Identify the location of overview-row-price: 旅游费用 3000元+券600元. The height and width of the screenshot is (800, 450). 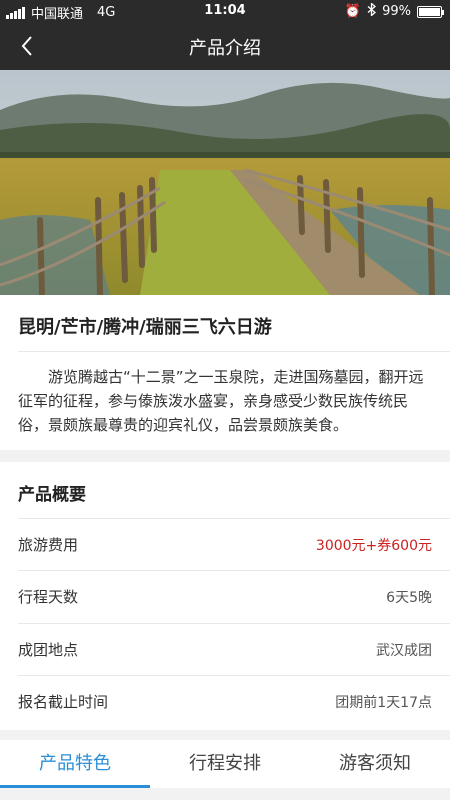
(234, 544).